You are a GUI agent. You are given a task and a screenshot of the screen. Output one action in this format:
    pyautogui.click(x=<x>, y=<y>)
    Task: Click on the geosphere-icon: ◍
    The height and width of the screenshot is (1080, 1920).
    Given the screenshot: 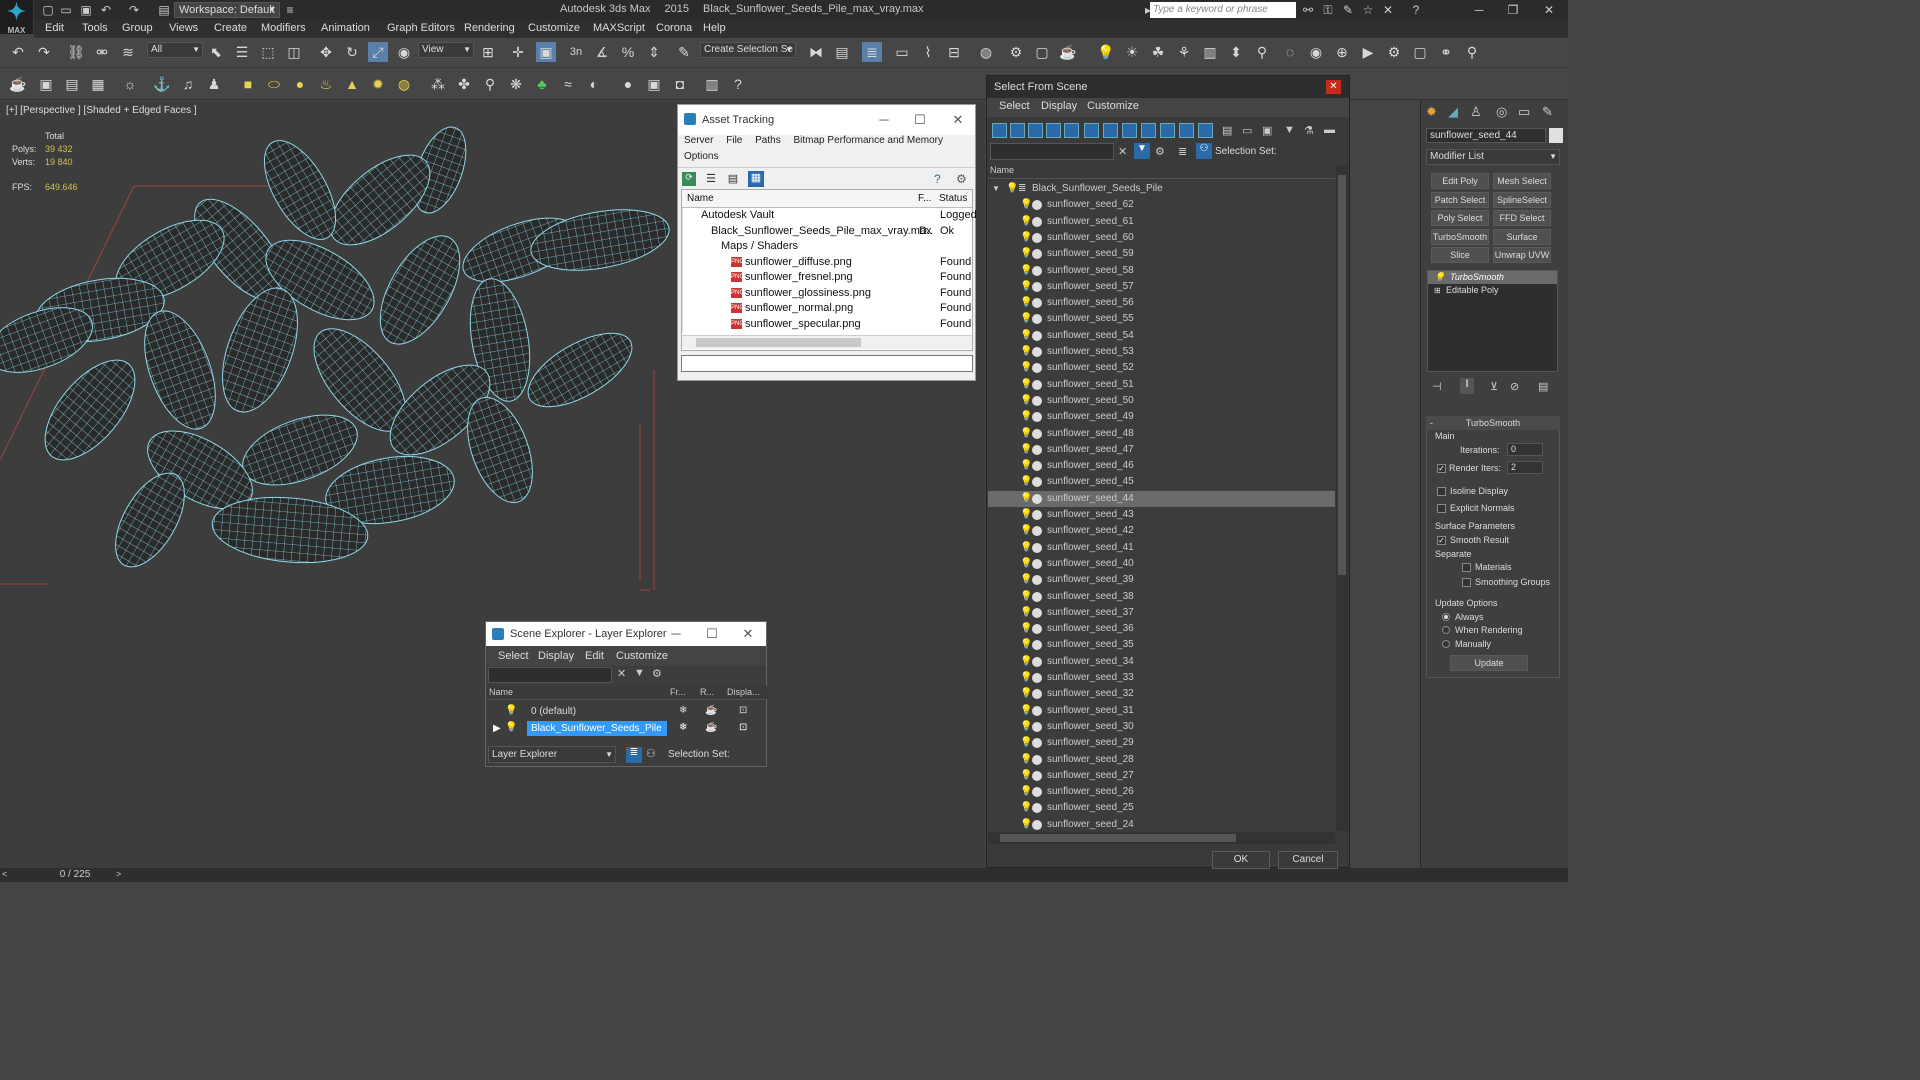 What is the action you would take?
    pyautogui.click(x=404, y=84)
    